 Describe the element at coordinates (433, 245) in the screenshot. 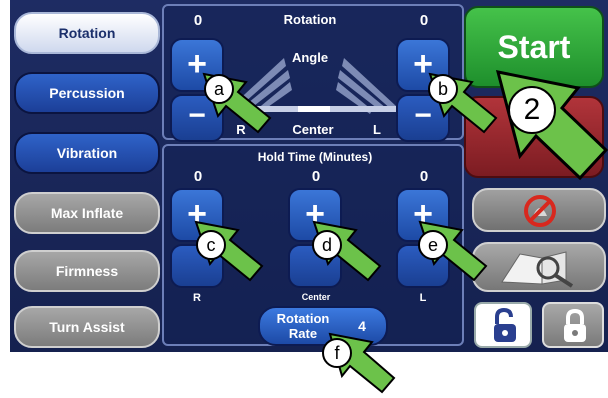

I see `callout-label-e: e` at that location.